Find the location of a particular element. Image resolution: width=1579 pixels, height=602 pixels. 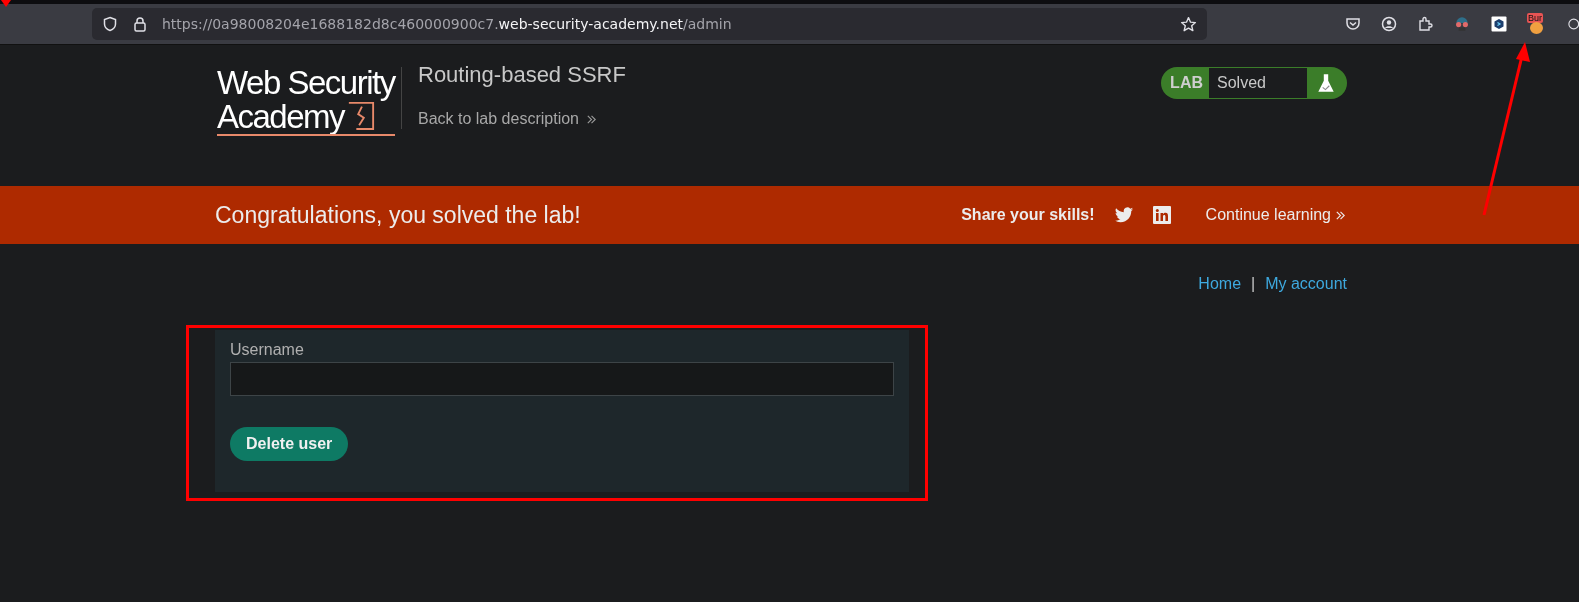

pocket-icon is located at coordinates (1353, 24).